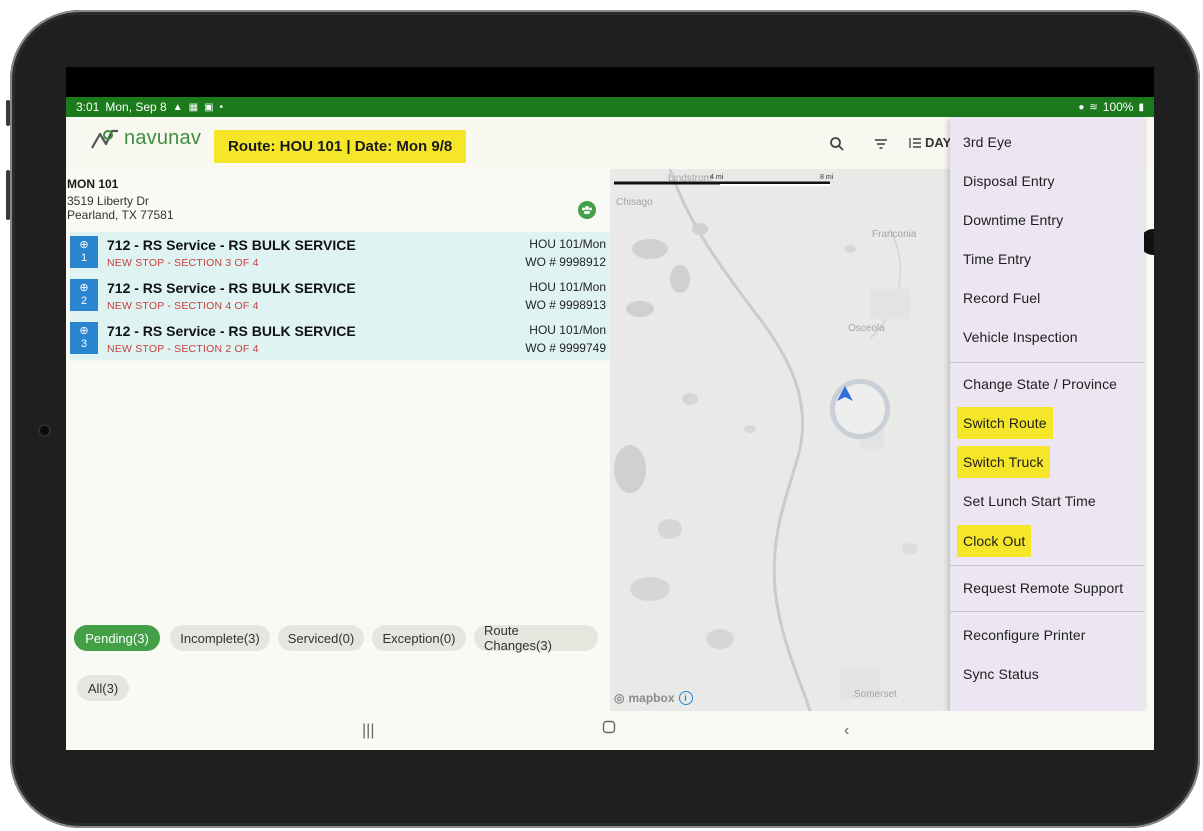  I want to click on image-icon: ▣, so click(209, 107).